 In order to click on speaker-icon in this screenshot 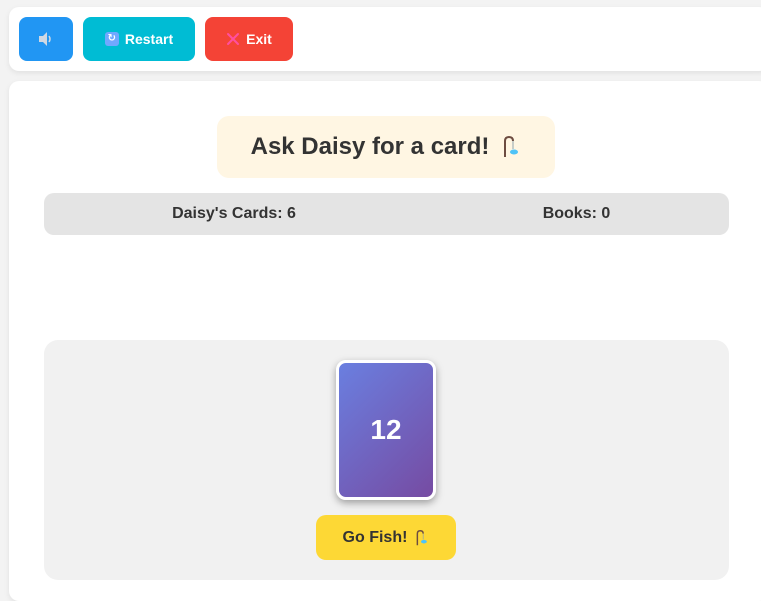, I will do `click(46, 39)`.